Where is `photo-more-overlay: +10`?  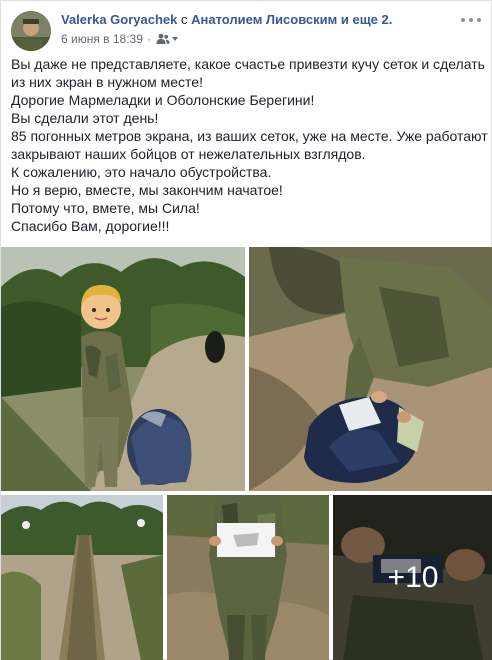
photo-more-overlay: +10 is located at coordinates (412, 577).